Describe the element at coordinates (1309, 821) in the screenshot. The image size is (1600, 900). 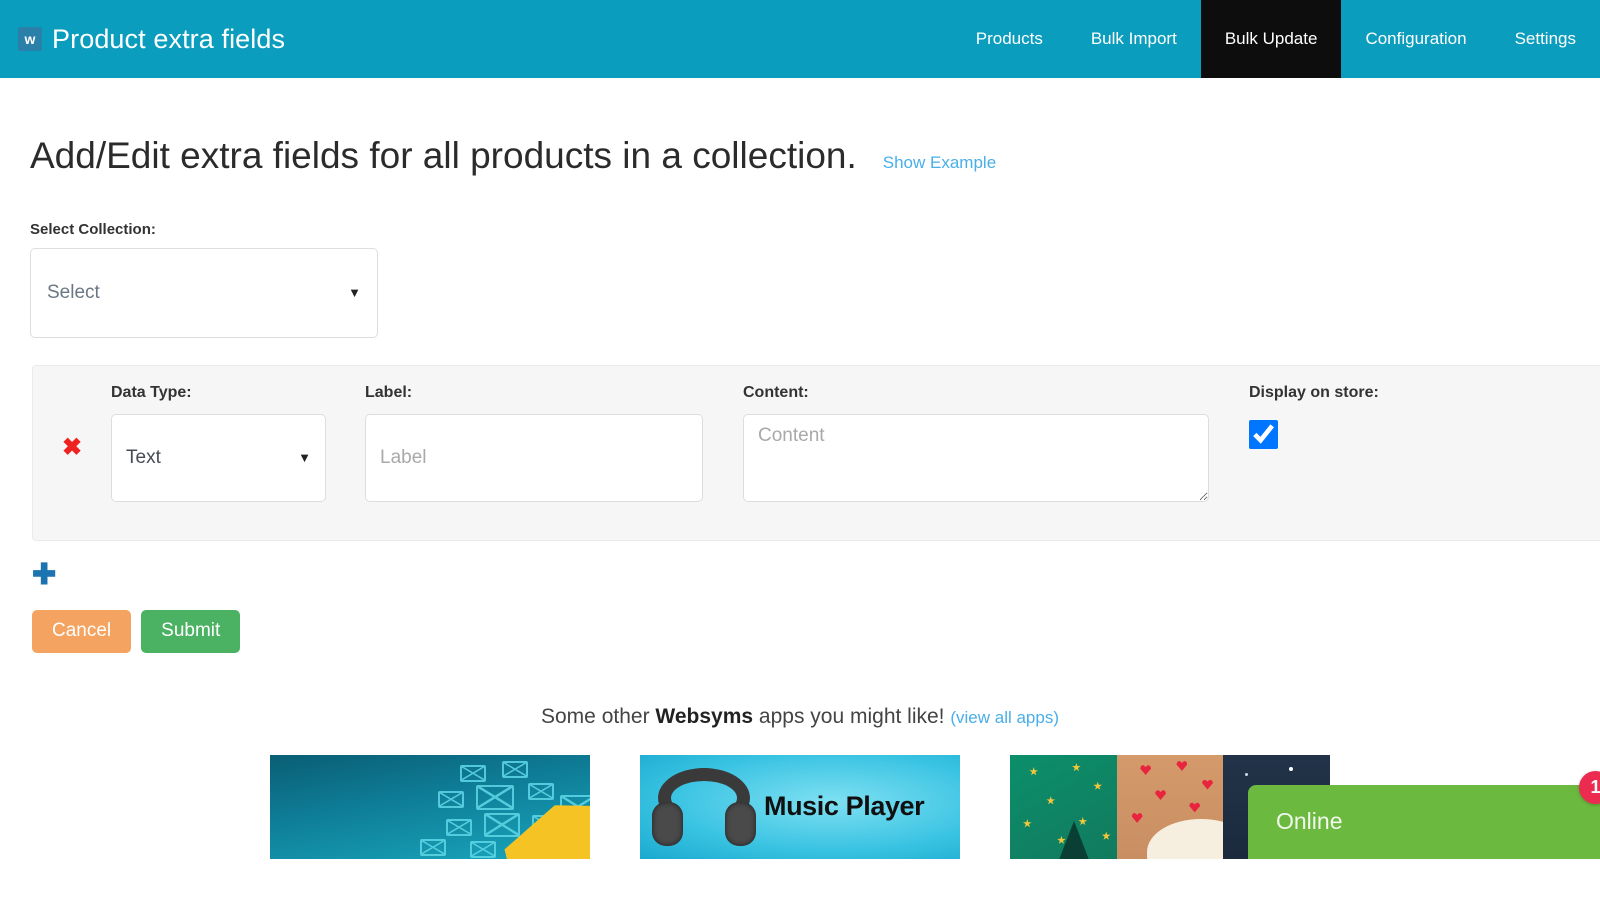
I see `chat-status-label: Online` at that location.